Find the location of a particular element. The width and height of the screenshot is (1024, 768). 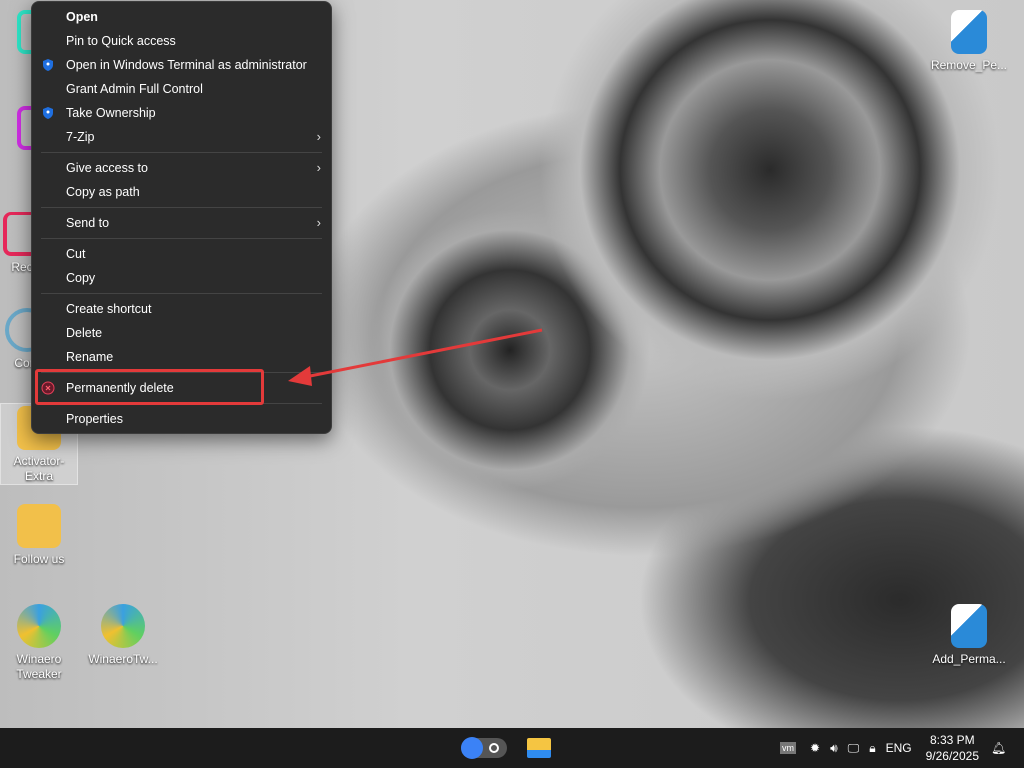

annotation-arrow is located at coordinates (415, 357).